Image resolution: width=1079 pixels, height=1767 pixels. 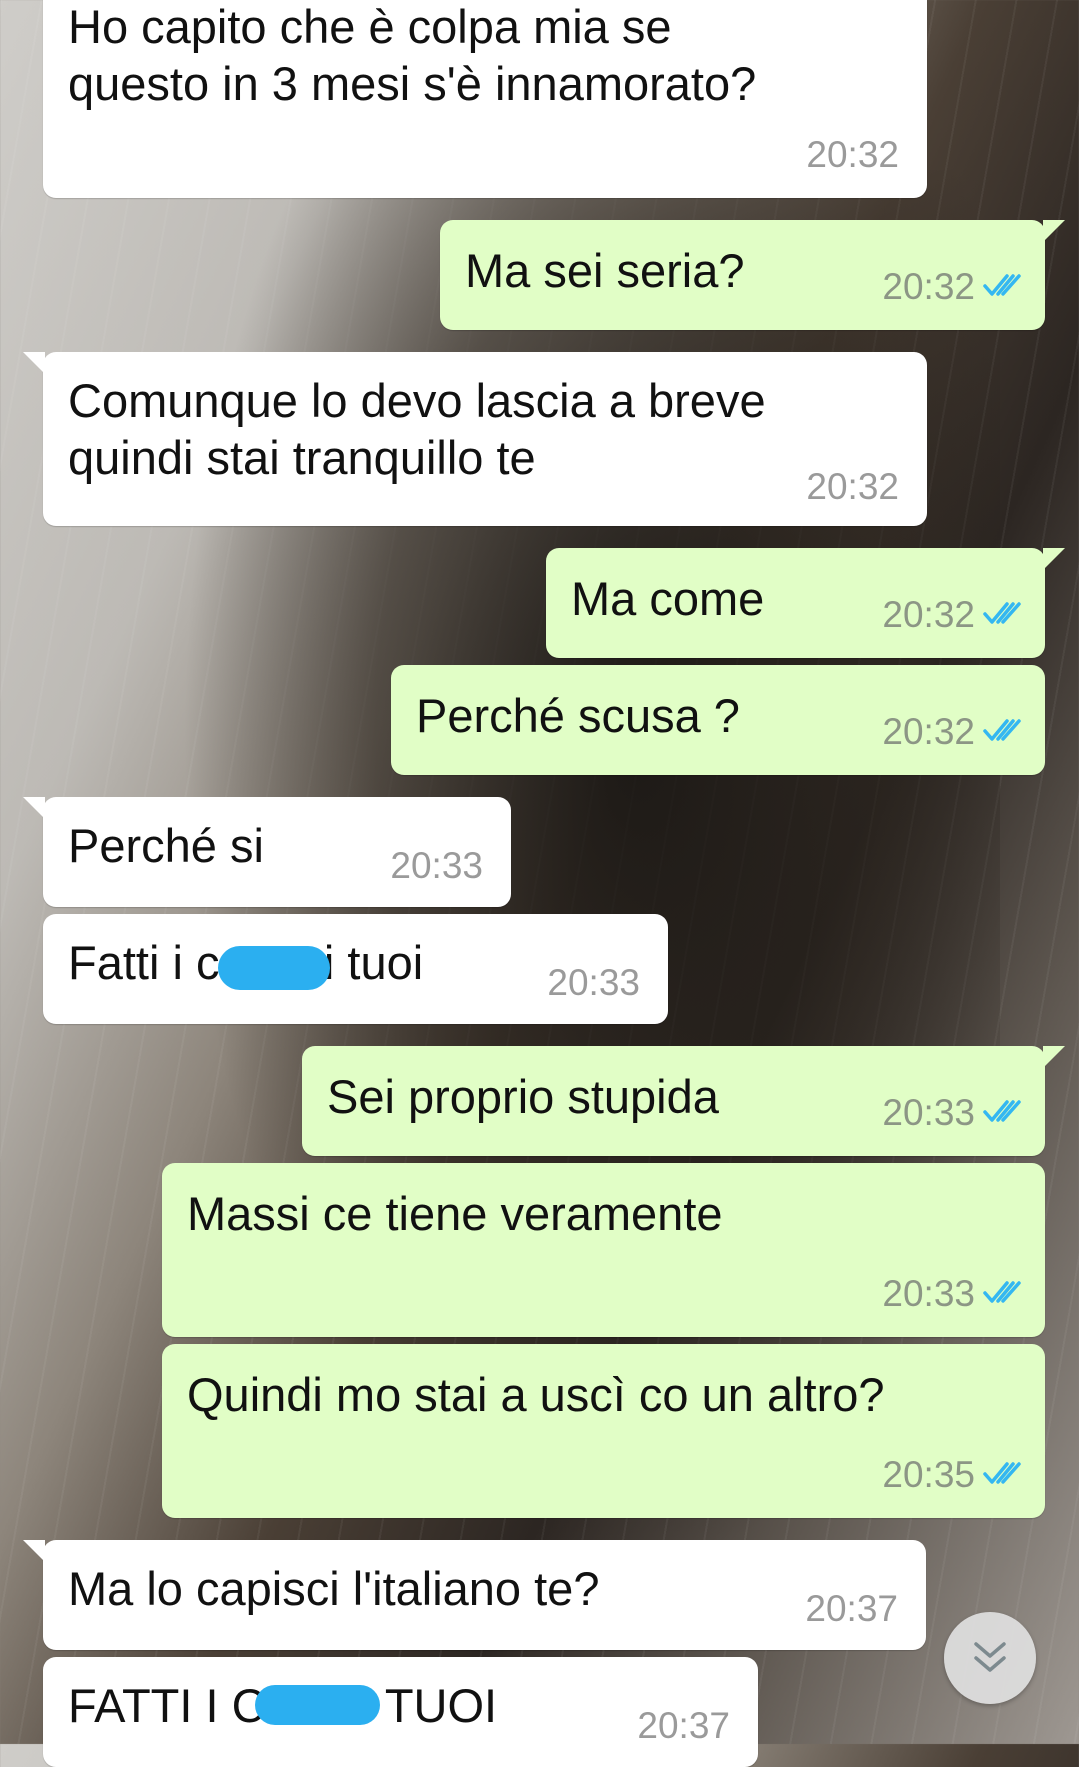 What do you see at coordinates (752, 275) in the screenshot?
I see `message-outgoing: Ma sei seria? 20:32` at bounding box center [752, 275].